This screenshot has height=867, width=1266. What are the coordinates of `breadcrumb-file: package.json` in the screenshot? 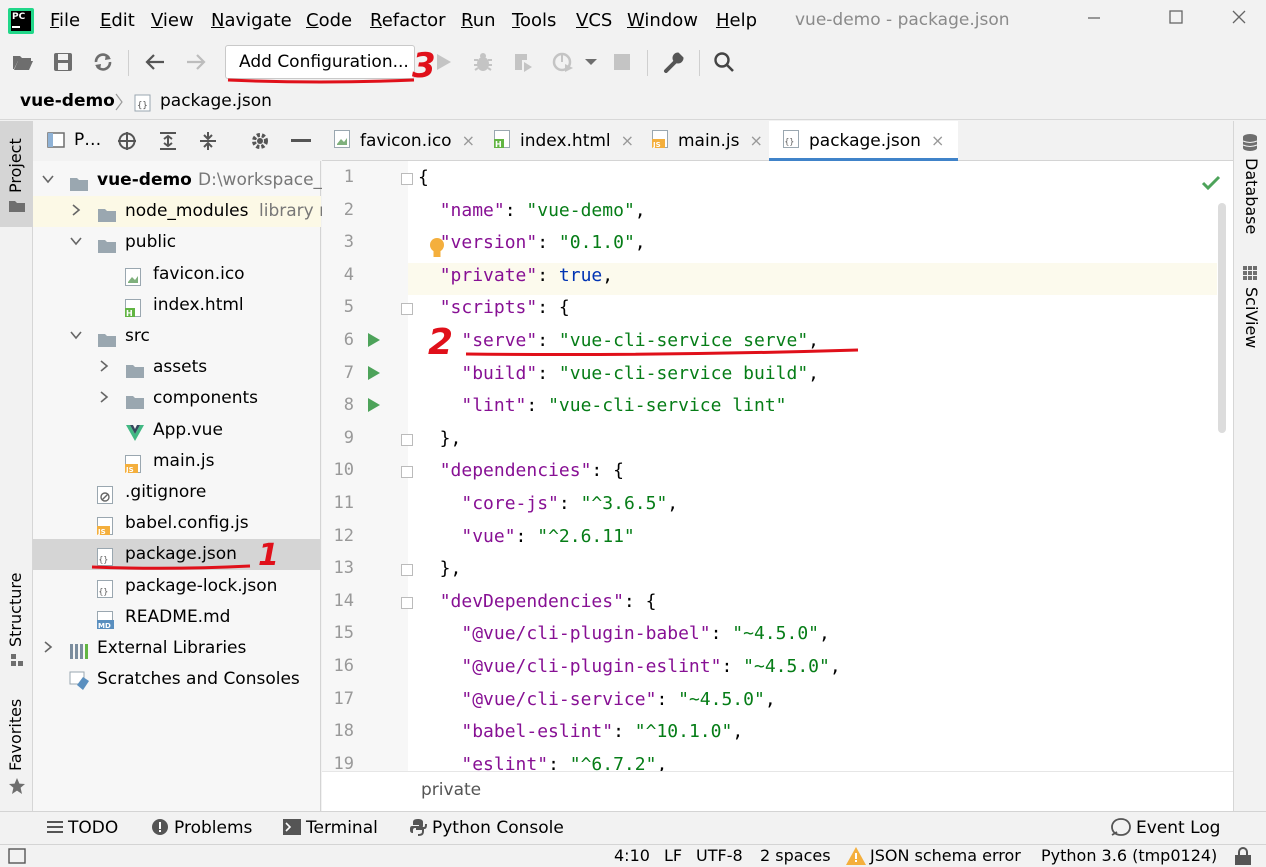 It's located at (216, 101).